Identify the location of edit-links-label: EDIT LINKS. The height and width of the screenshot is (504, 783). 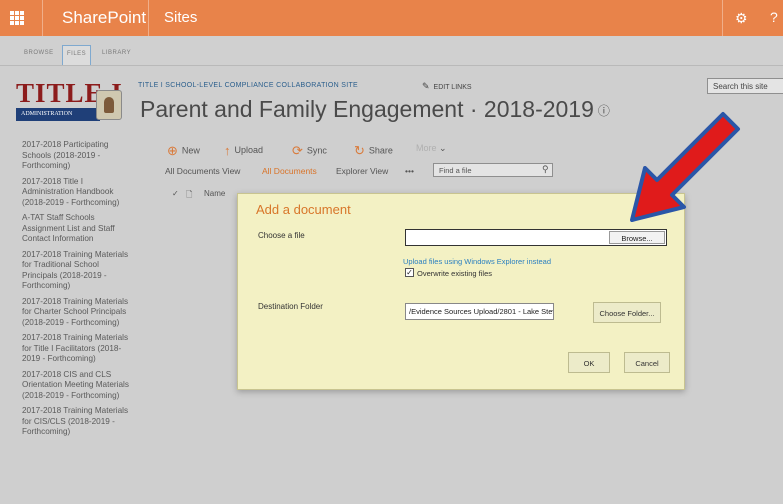
(452, 87).